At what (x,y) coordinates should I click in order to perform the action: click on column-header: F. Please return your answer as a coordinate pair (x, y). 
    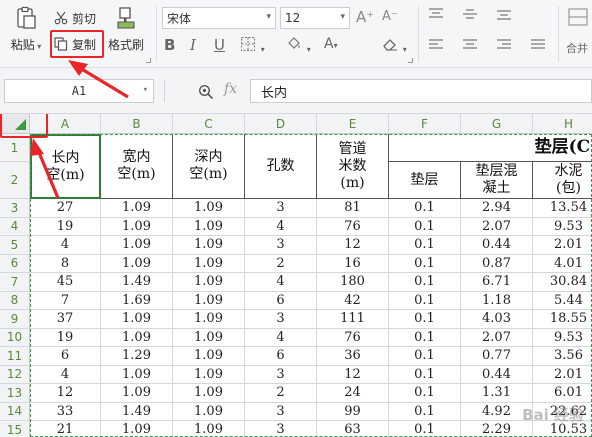
    Looking at the image, I should click on (425, 124).